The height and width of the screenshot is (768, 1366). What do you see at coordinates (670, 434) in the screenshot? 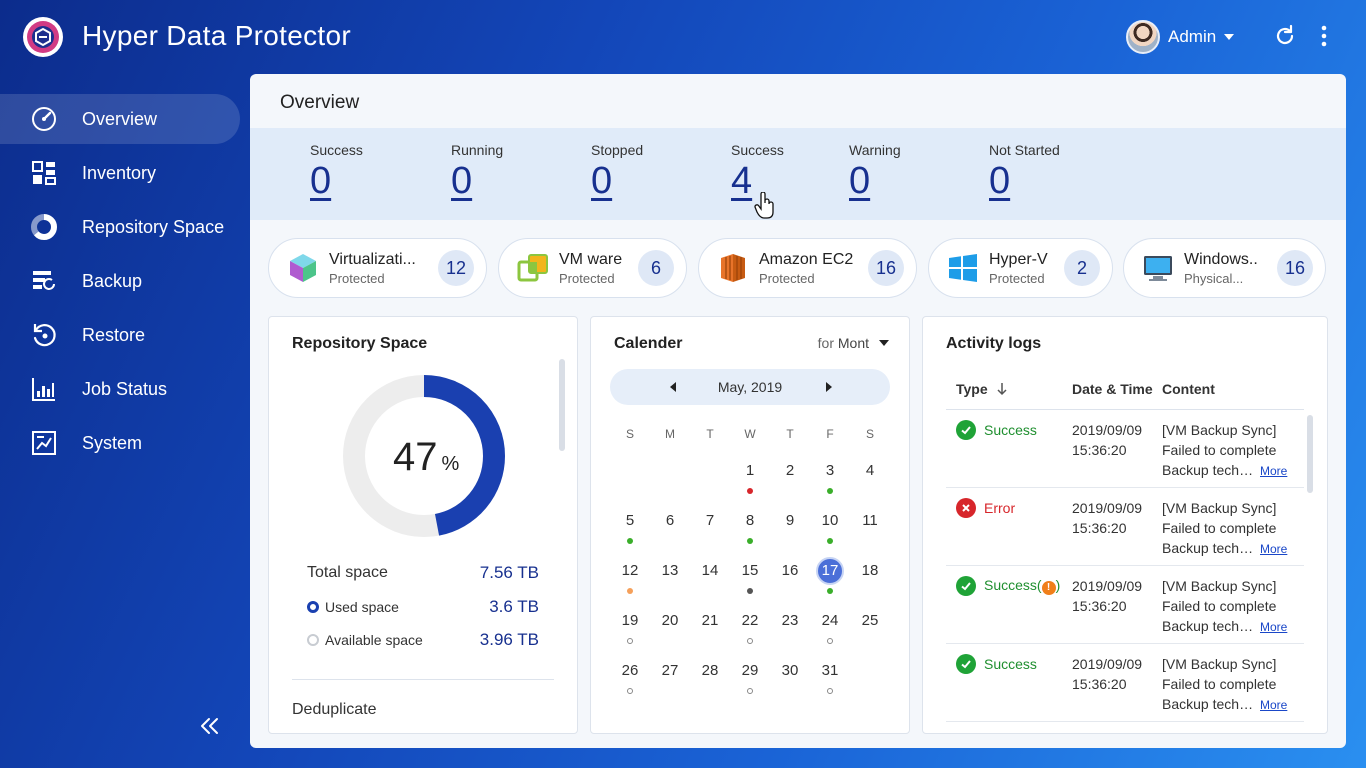
I see `weekday-label: M` at bounding box center [670, 434].